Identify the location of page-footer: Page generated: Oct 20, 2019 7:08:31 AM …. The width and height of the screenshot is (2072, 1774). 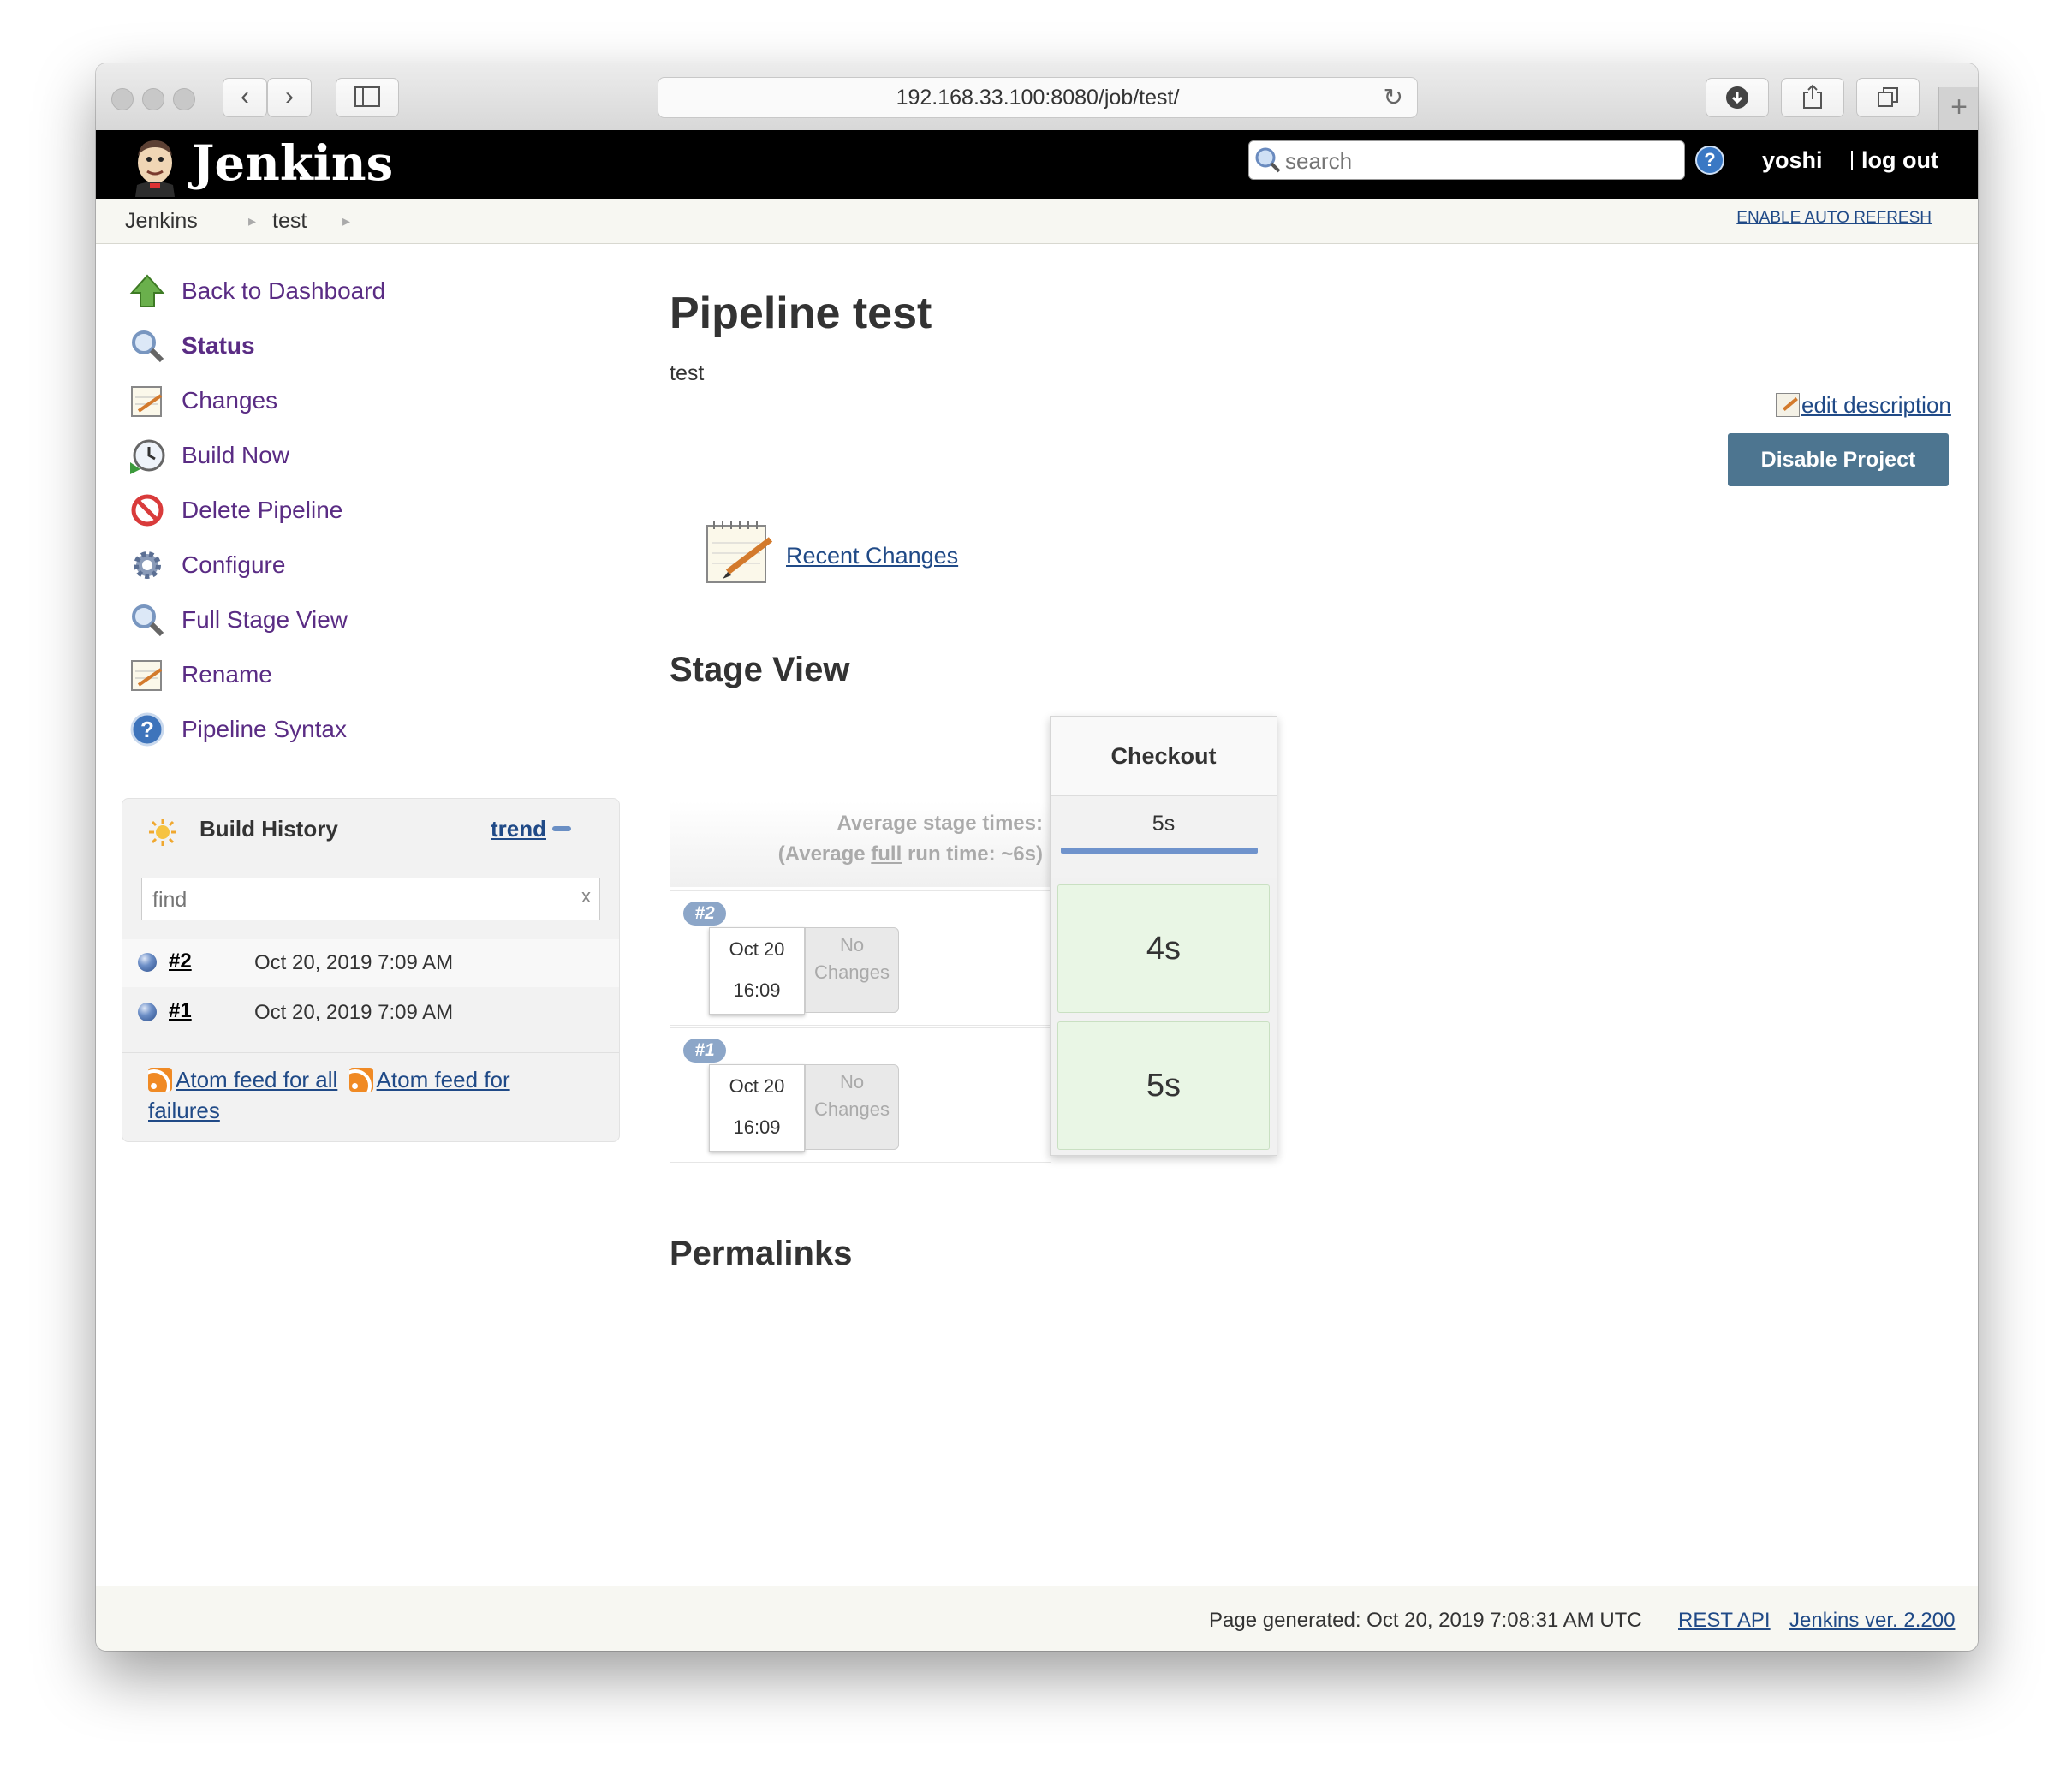
(1037, 1618).